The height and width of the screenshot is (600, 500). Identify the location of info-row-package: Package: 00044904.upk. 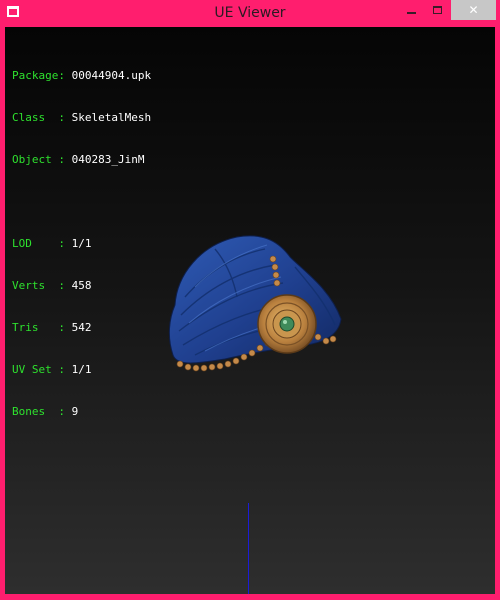
(81, 76).